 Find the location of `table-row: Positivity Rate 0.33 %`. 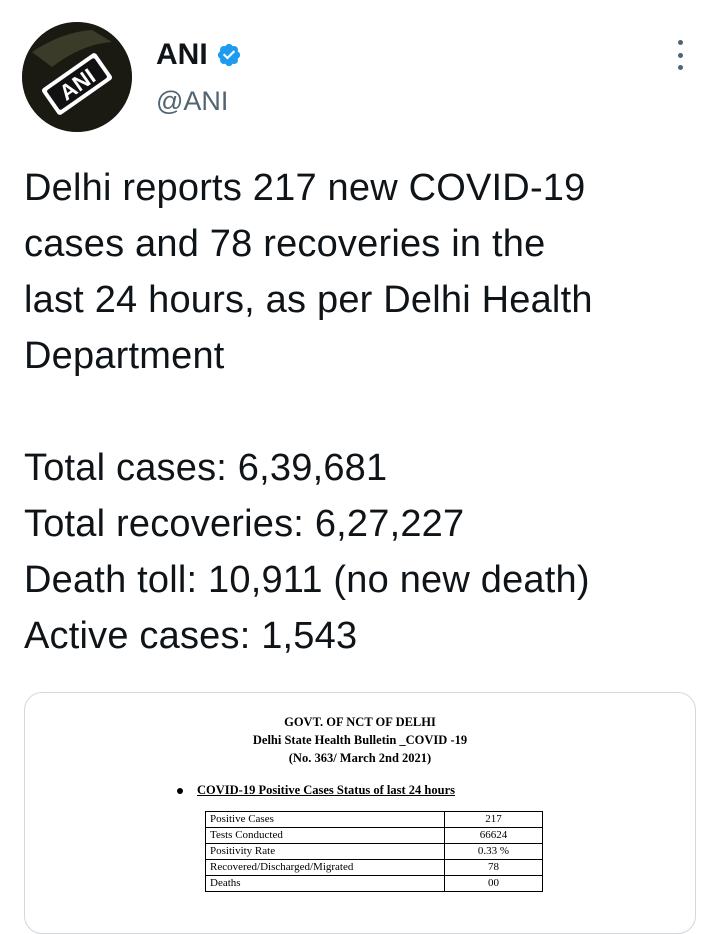

table-row: Positivity Rate 0.33 % is located at coordinates (374, 851).